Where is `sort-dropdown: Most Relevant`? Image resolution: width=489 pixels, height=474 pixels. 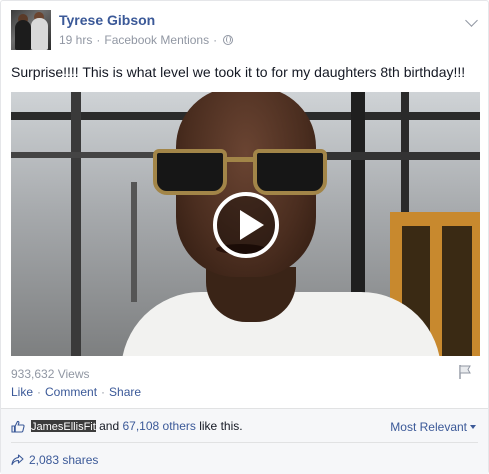 sort-dropdown: Most Relevant is located at coordinates (433, 427).